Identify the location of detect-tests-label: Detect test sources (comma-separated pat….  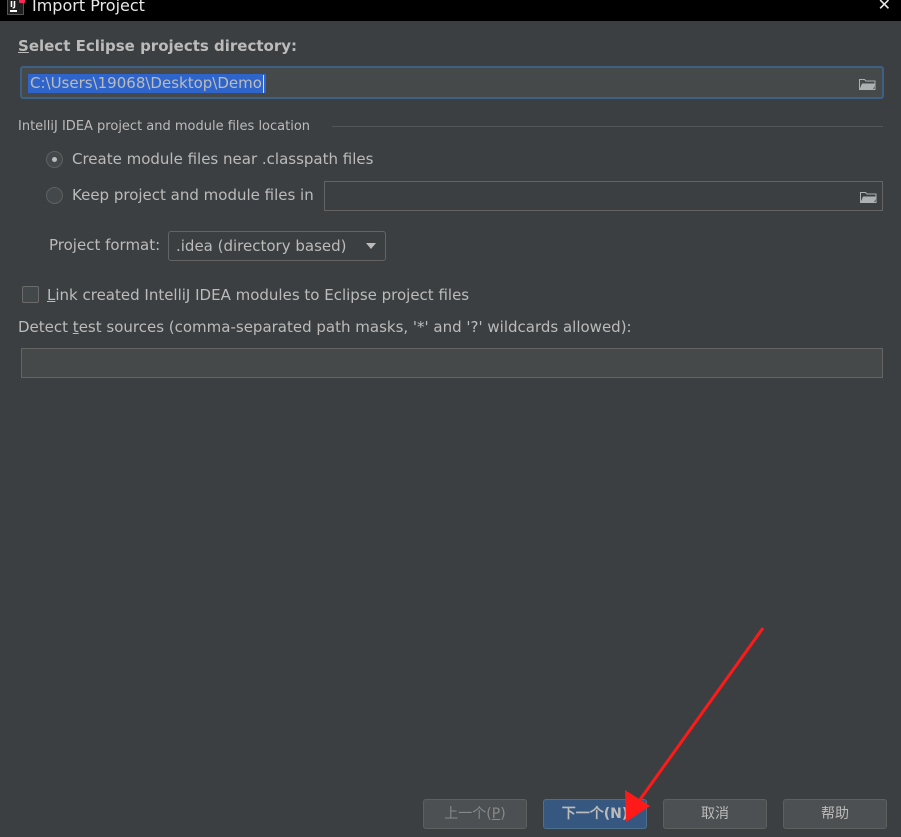
(325, 327).